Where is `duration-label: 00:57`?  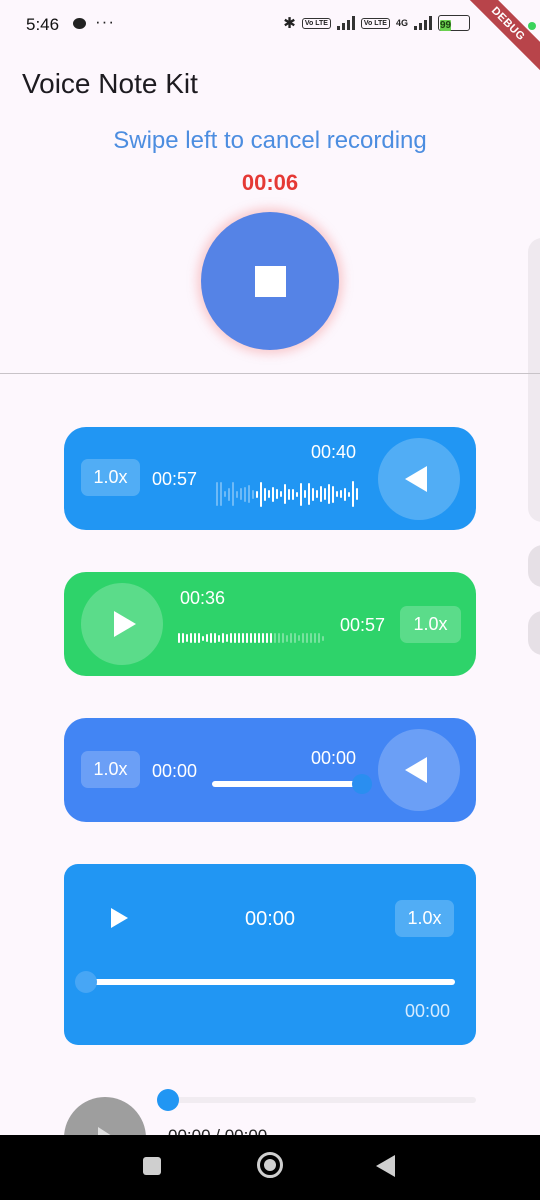 duration-label: 00:57 is located at coordinates (175, 479).